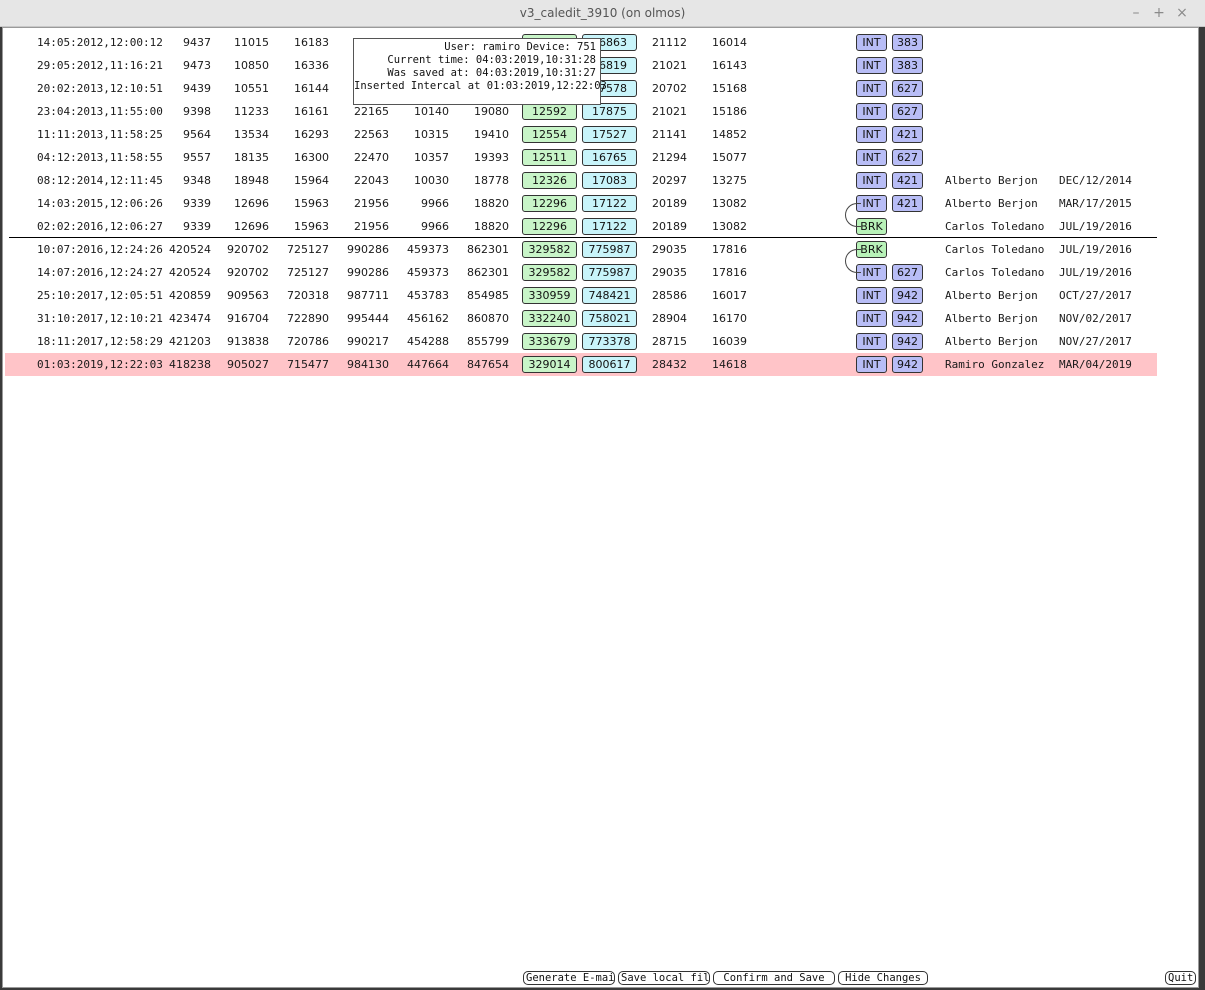  I want to click on maximize-icon: +, so click(1159, 13).